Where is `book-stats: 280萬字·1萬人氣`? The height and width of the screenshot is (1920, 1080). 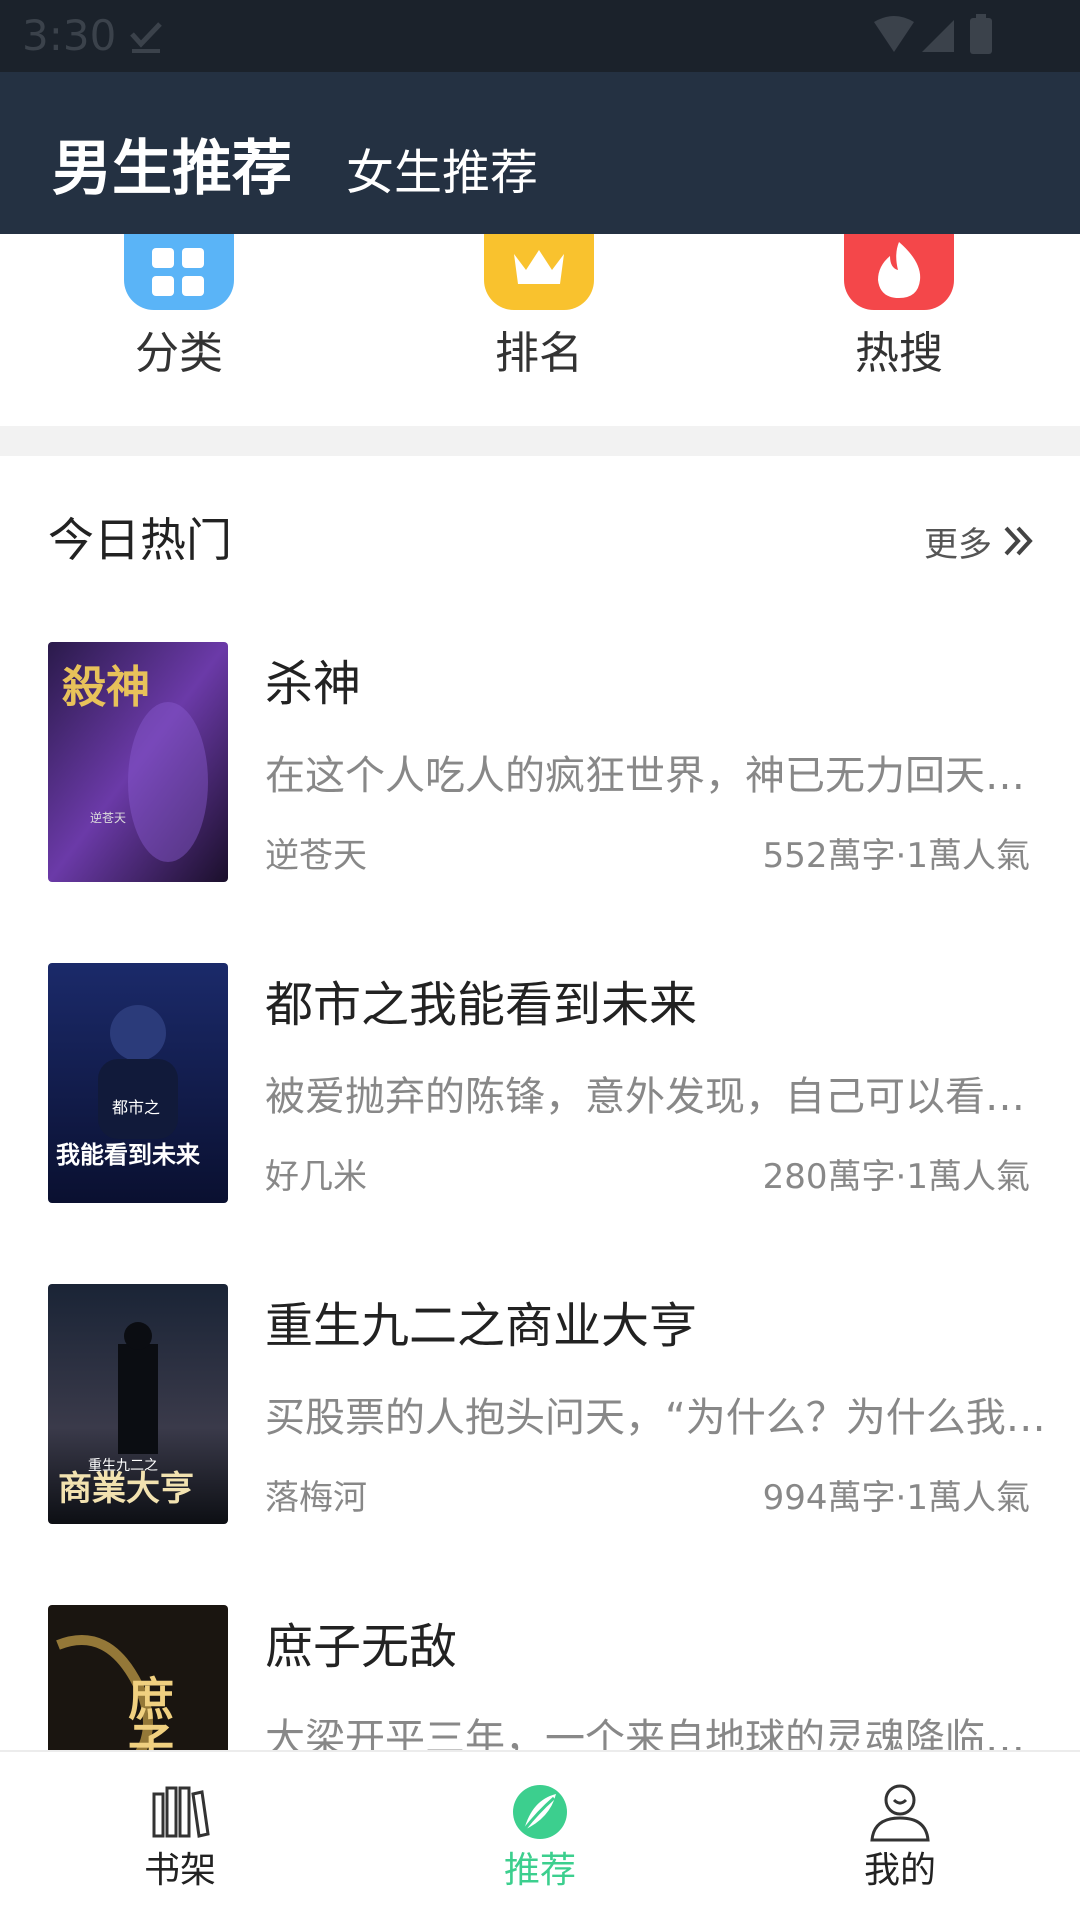
book-stats: 280萬字·1萬人氣 is located at coordinates (896, 1177).